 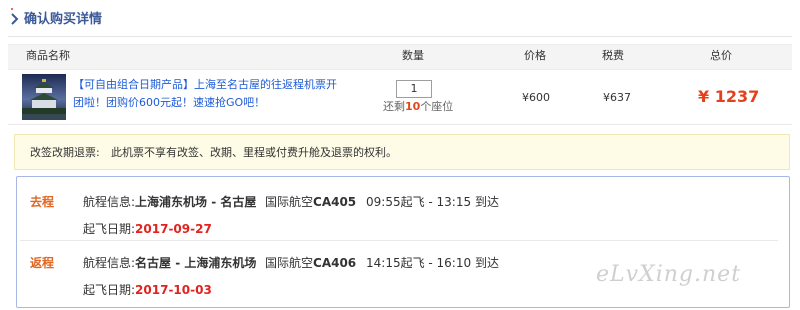 What do you see at coordinates (413, 55) in the screenshot?
I see `column-header-quantity: 数量` at bounding box center [413, 55].